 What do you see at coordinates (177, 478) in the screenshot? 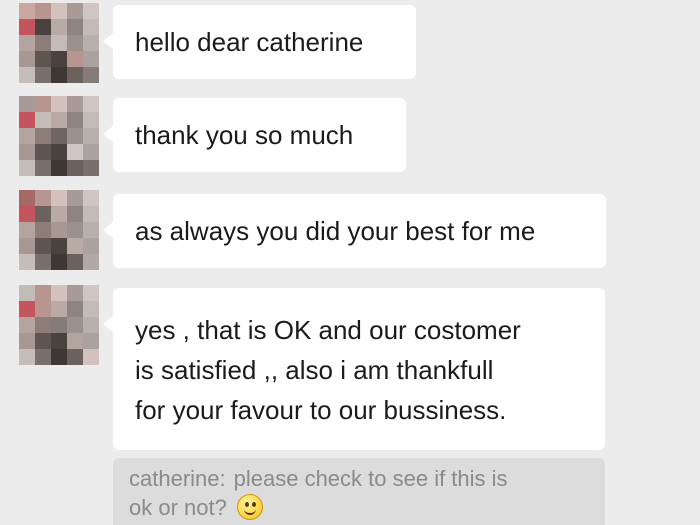
I see `quote-author: catherine:` at bounding box center [177, 478].